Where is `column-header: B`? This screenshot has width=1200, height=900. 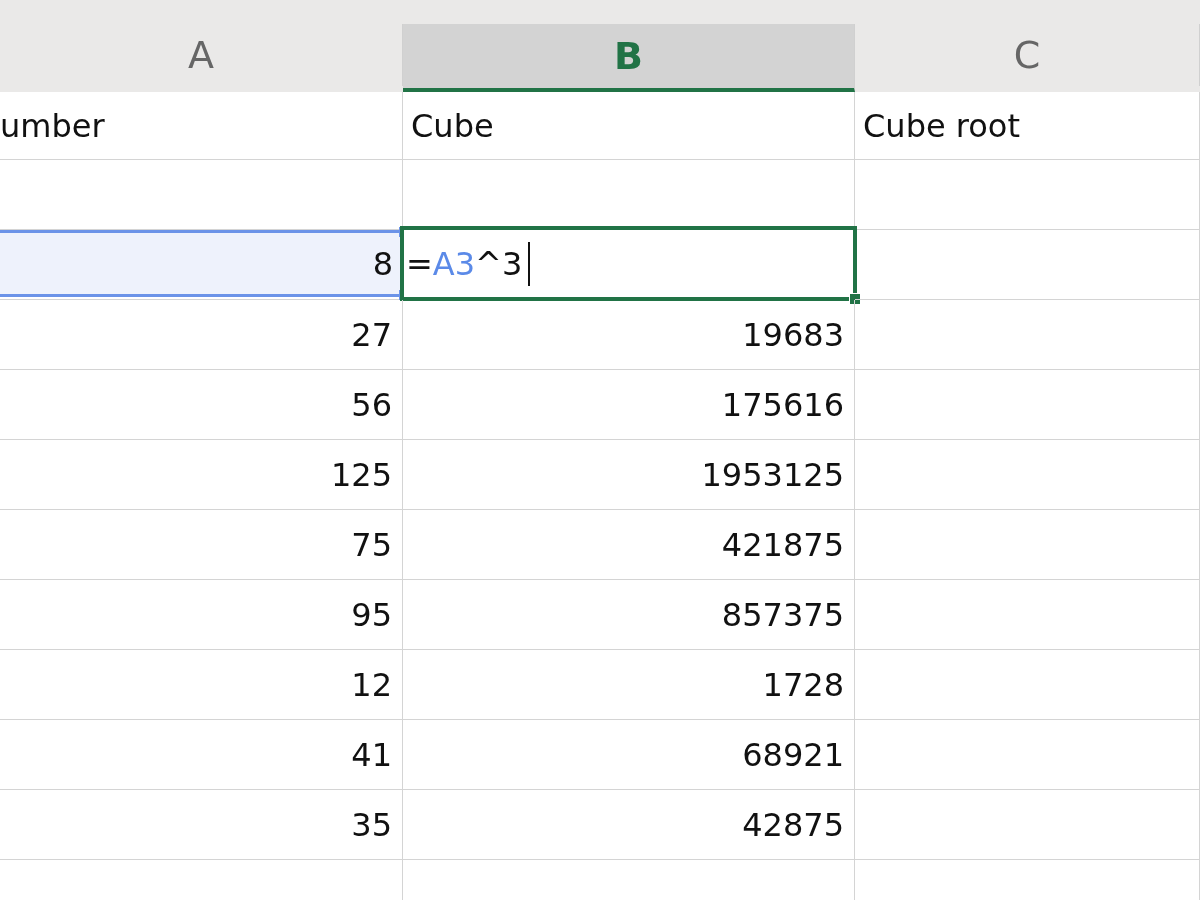 column-header: B is located at coordinates (629, 58).